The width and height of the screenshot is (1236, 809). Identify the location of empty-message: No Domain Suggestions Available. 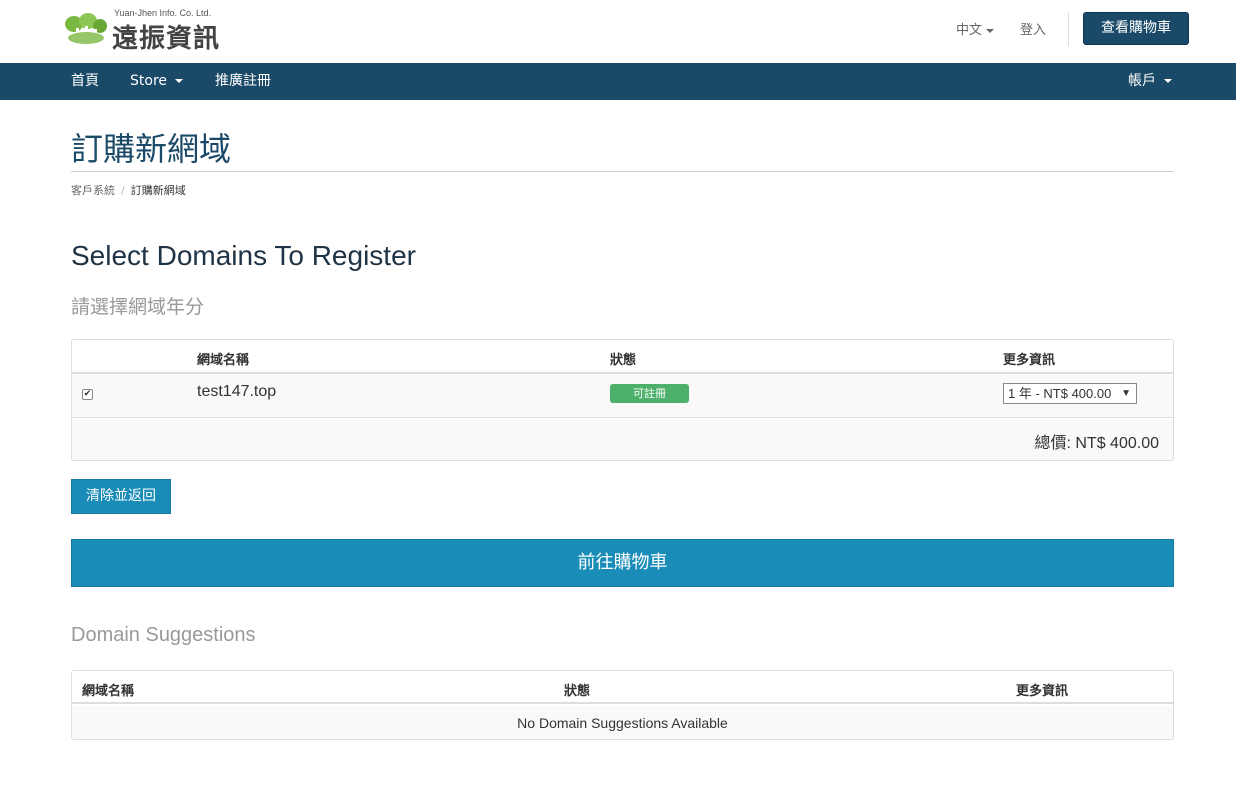
(622, 723).